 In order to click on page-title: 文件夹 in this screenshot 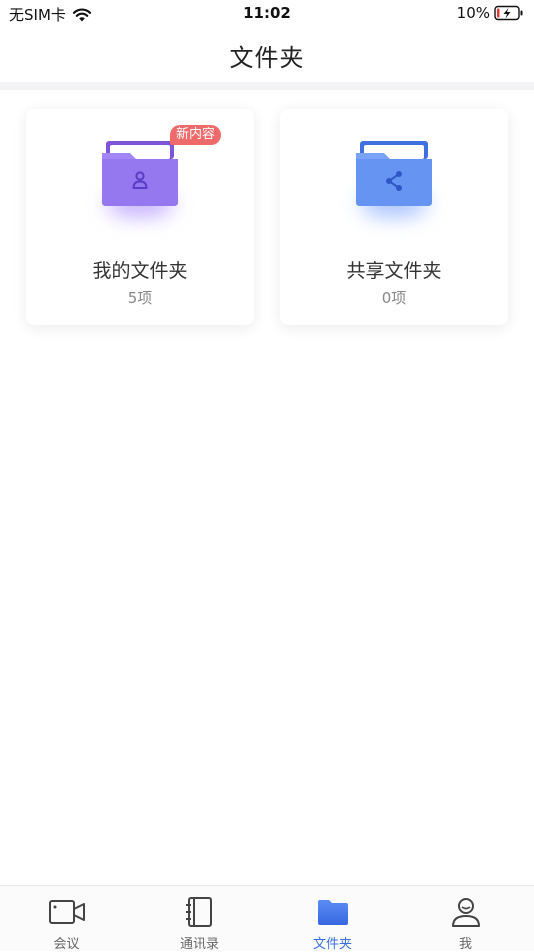, I will do `click(267, 58)`.